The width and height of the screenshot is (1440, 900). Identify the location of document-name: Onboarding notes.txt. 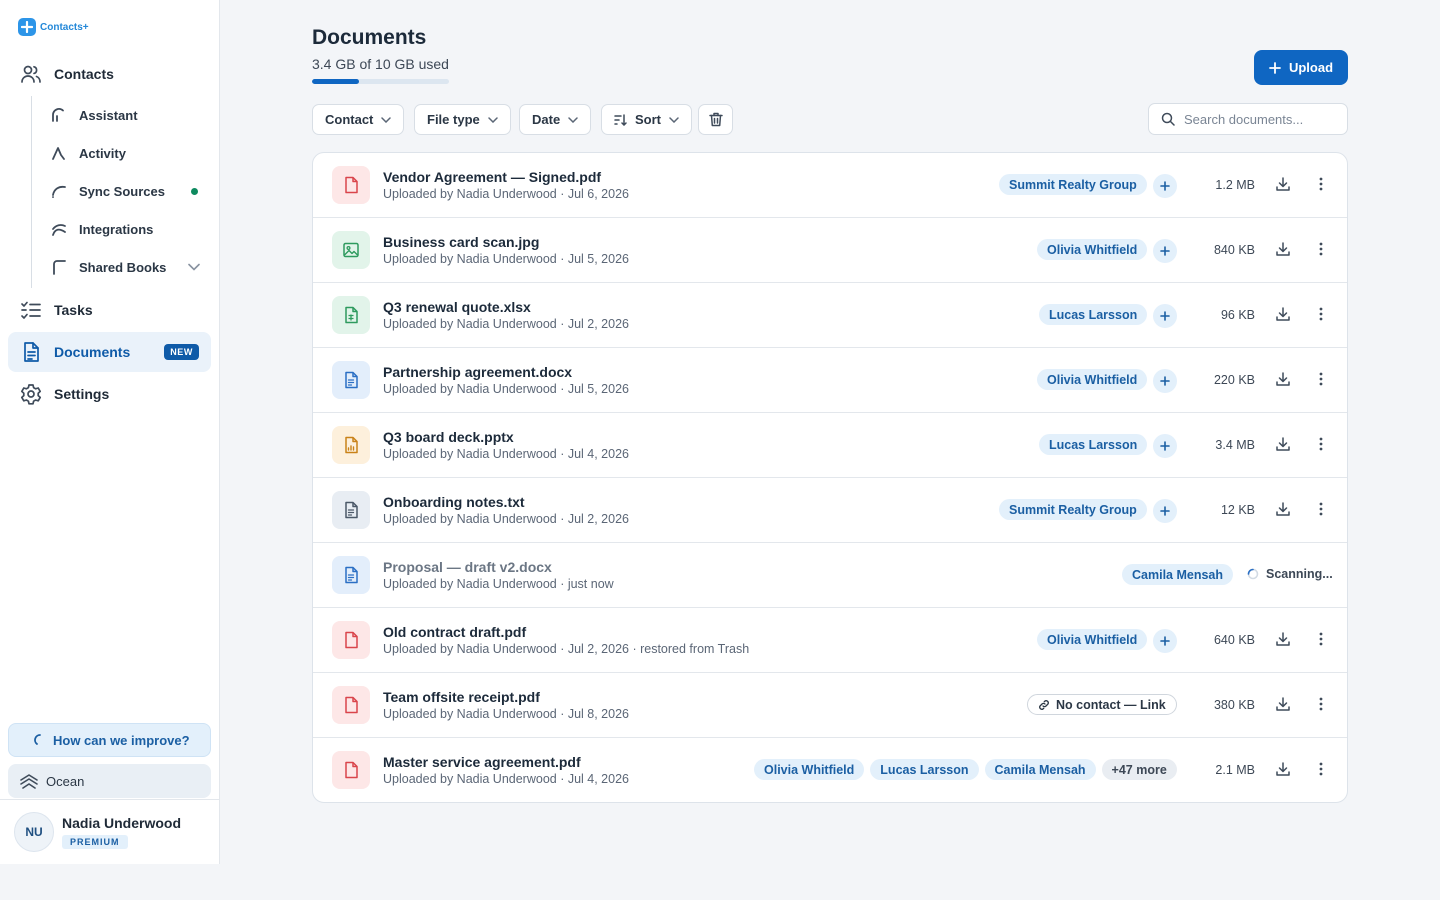
(454, 502).